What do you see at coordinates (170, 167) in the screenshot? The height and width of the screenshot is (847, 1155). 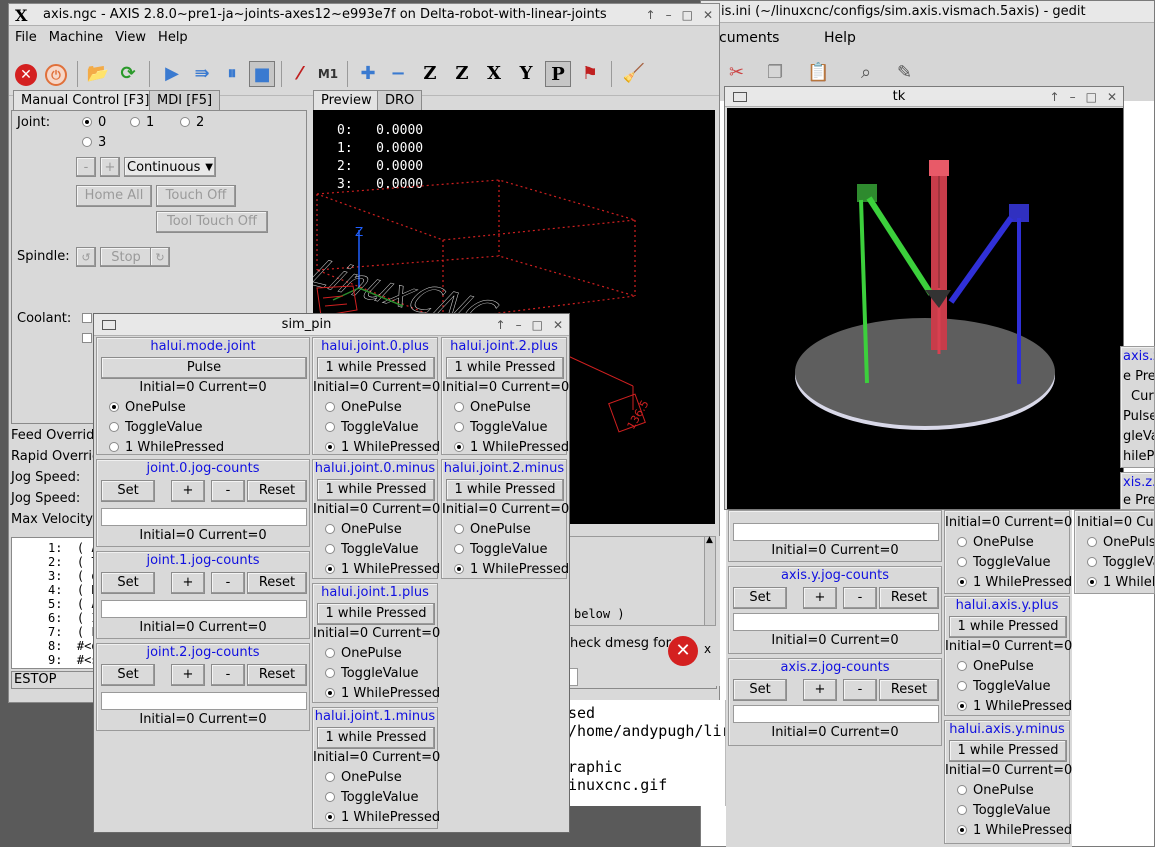 I see `jog-mode-select: Continuous ▼` at bounding box center [170, 167].